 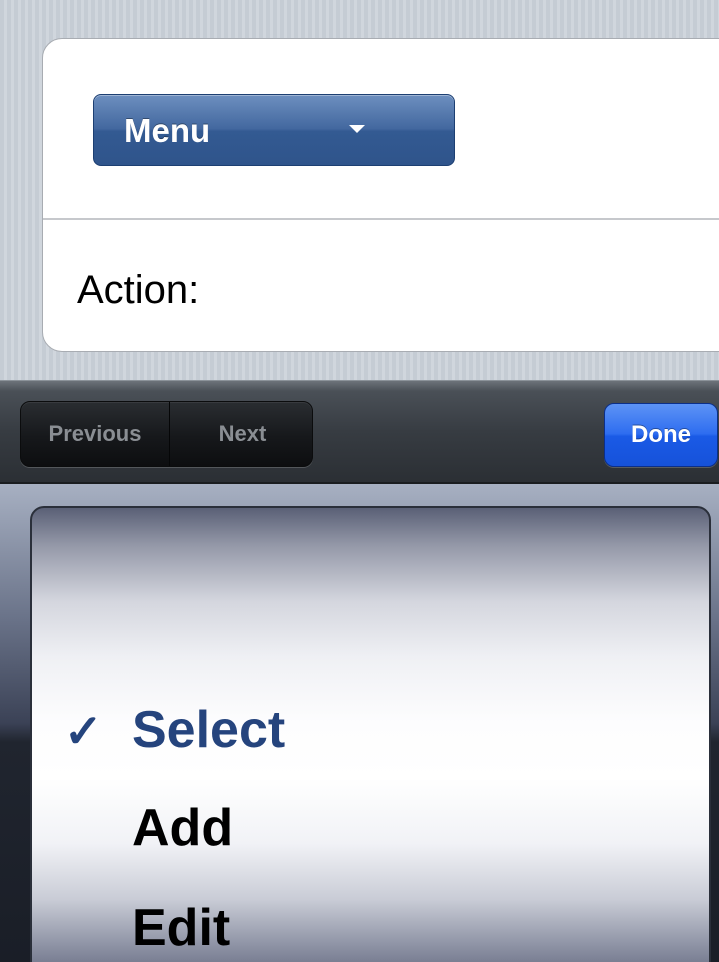 What do you see at coordinates (274, 130) in the screenshot?
I see `menu-select: Menu` at bounding box center [274, 130].